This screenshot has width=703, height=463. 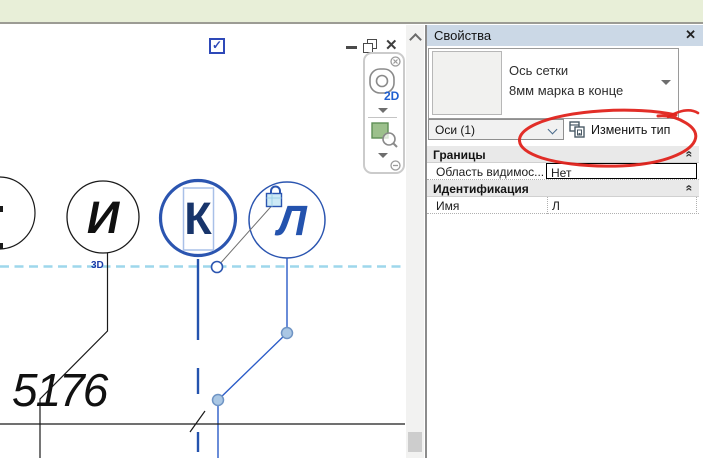 What do you see at coordinates (496, 129) in the screenshot?
I see `selection-filter-combo: Оси (1)` at bounding box center [496, 129].